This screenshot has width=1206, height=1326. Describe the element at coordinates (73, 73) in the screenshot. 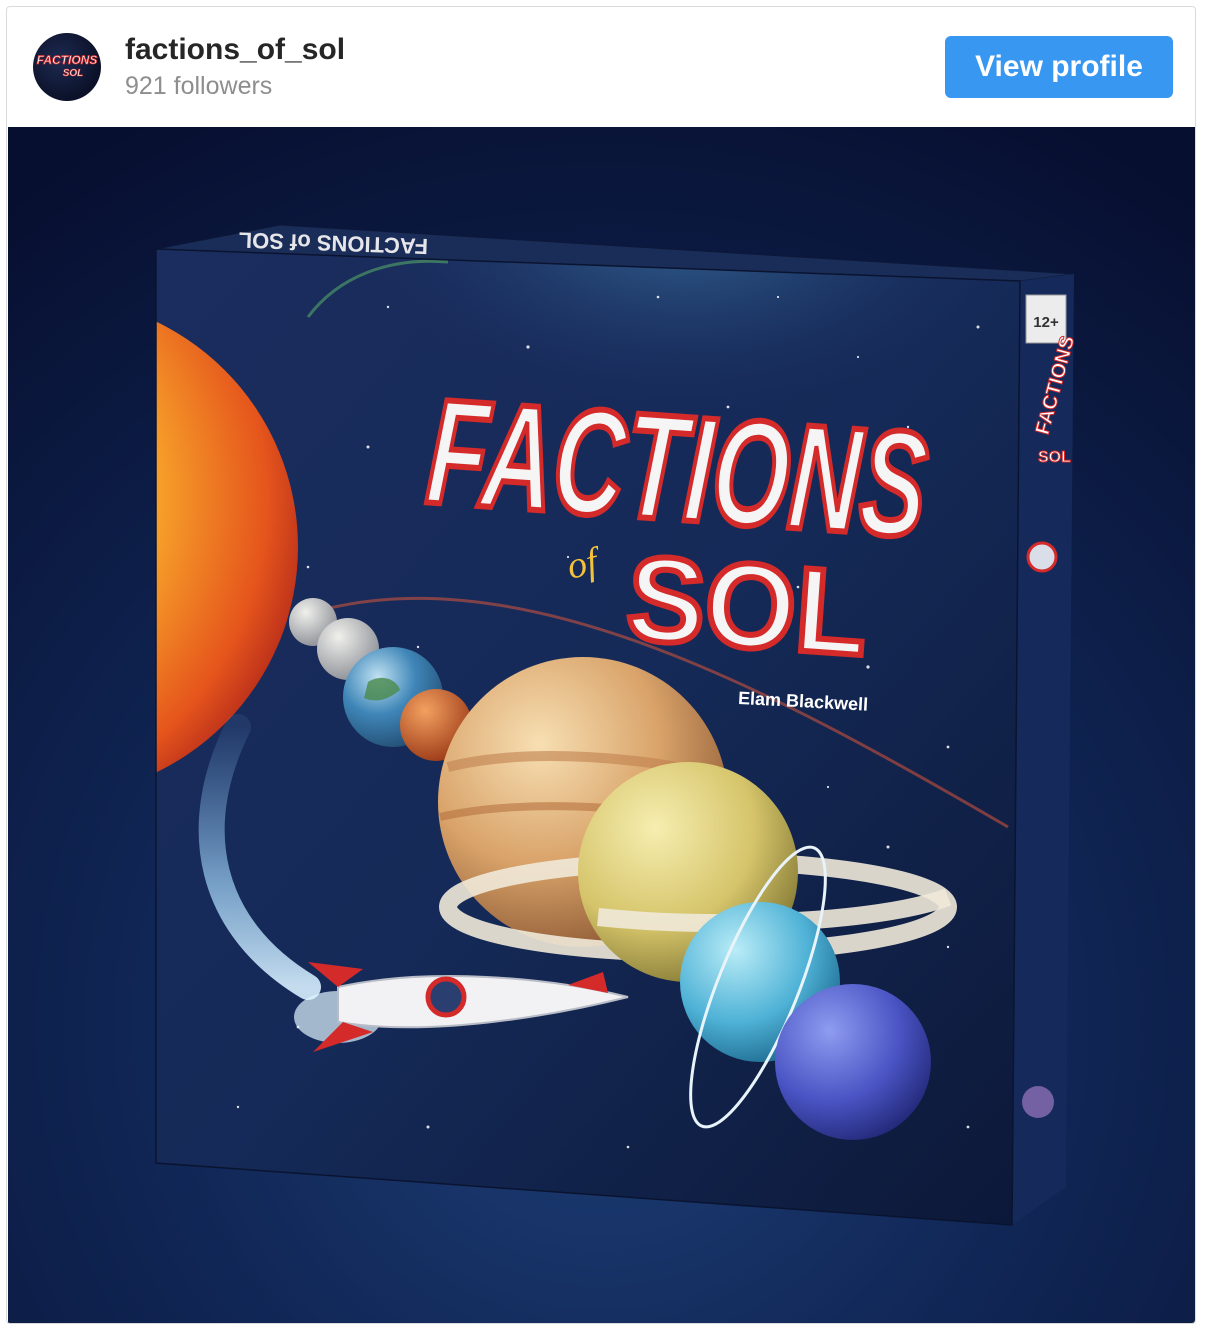

I see `avatar-logo-sol: SOL` at that location.